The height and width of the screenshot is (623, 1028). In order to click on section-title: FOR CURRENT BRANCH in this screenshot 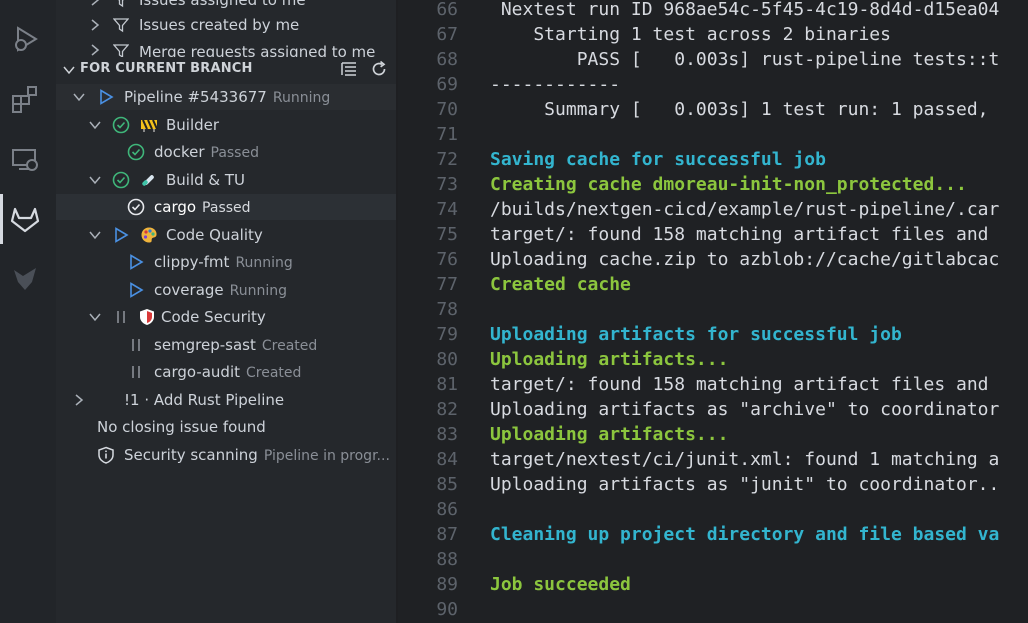, I will do `click(166, 68)`.